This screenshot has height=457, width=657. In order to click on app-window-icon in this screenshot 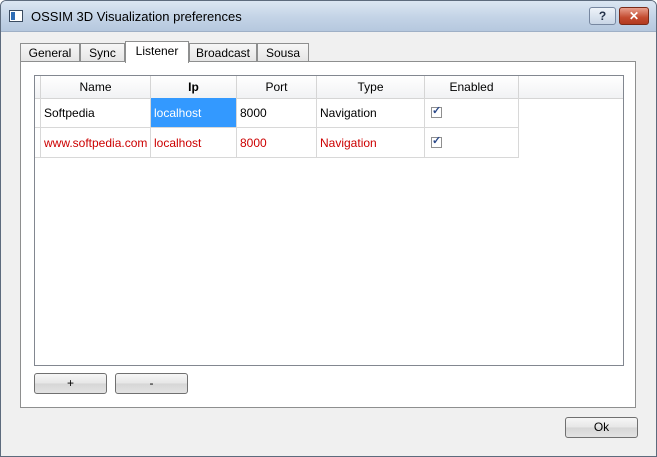, I will do `click(16, 16)`.